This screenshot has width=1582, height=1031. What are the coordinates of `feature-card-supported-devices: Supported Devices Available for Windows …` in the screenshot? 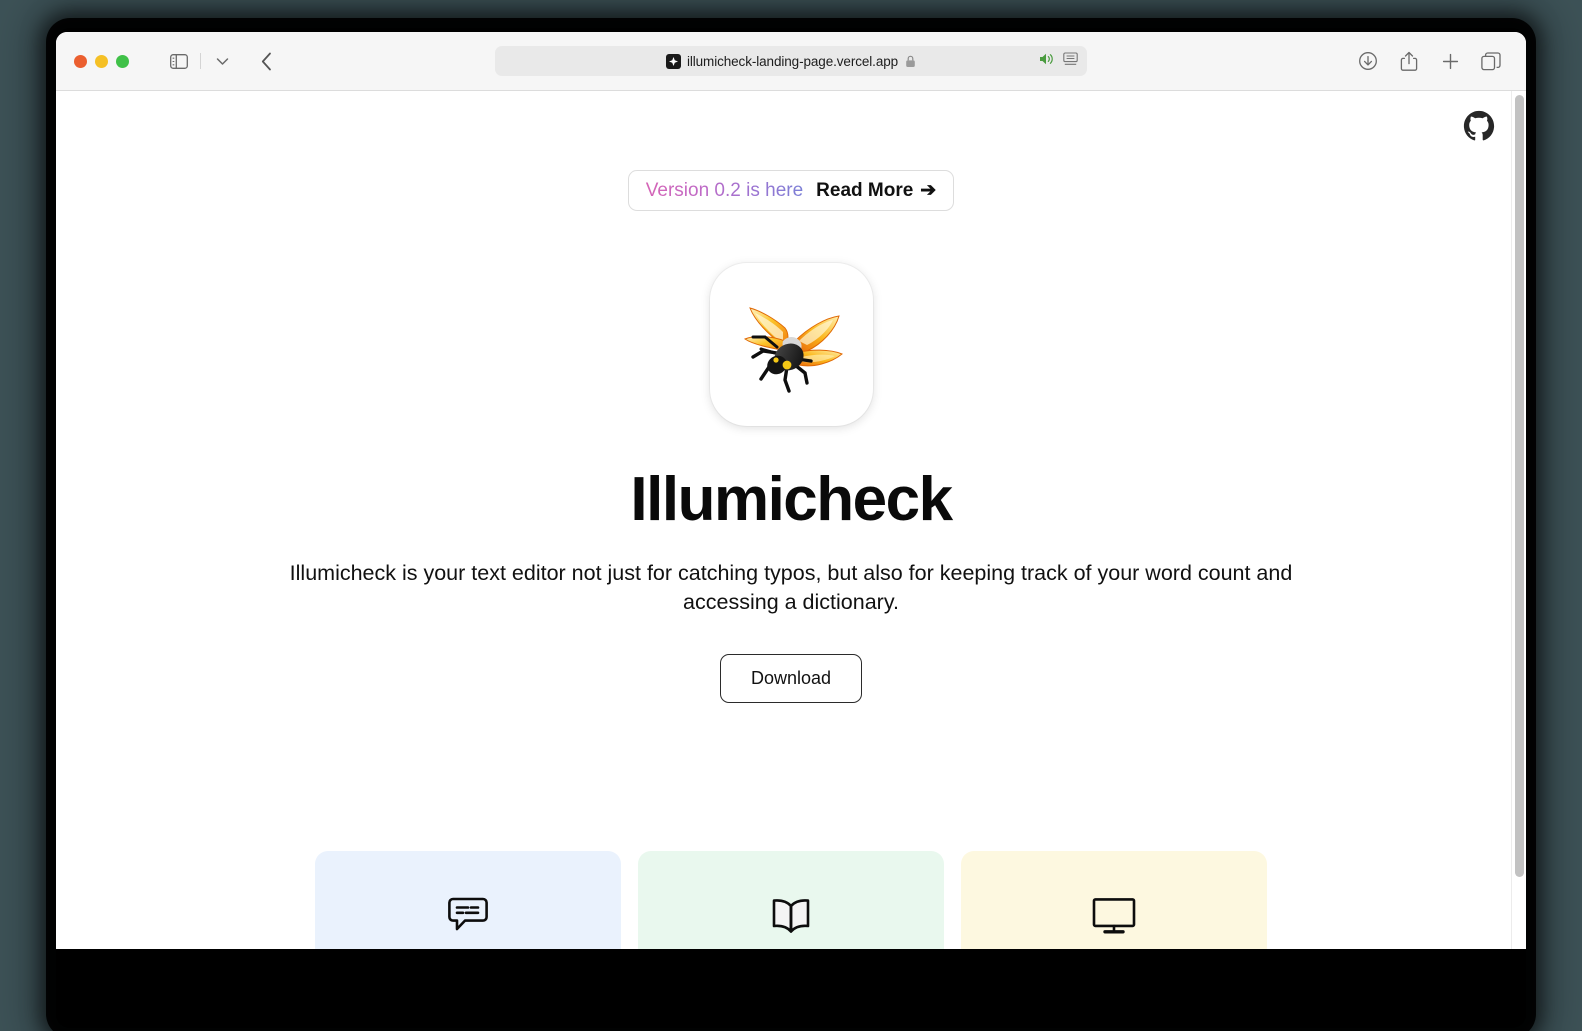 It's located at (1114, 900).